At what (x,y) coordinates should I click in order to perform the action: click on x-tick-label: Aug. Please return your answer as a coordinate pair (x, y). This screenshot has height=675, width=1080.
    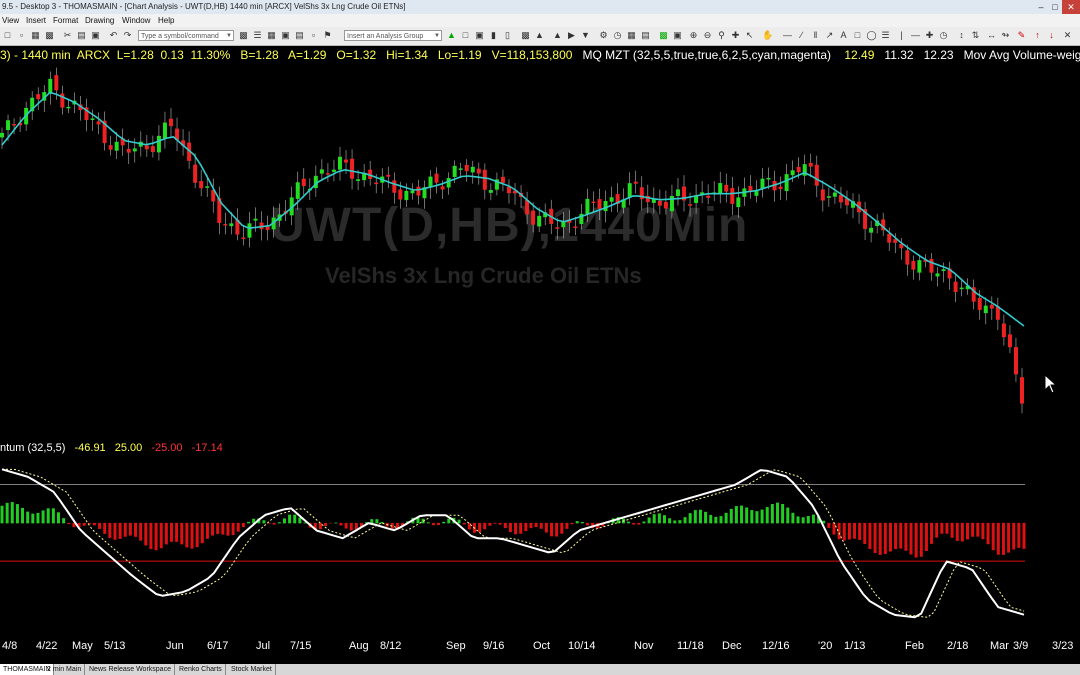
    Looking at the image, I should click on (359, 646).